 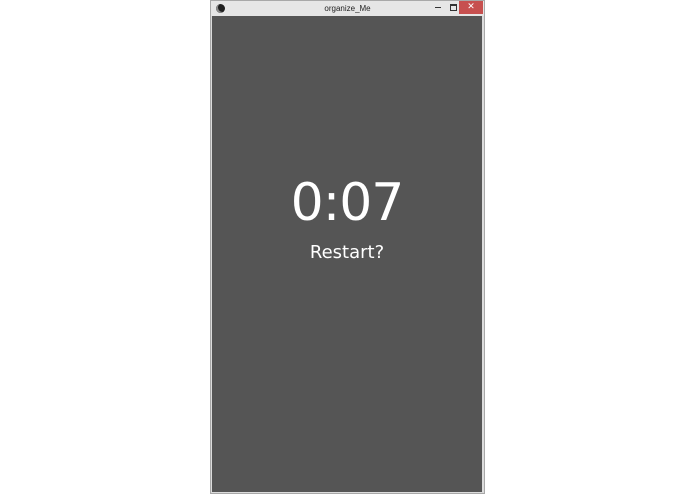 I want to click on close-button: ✕, so click(x=471, y=7).